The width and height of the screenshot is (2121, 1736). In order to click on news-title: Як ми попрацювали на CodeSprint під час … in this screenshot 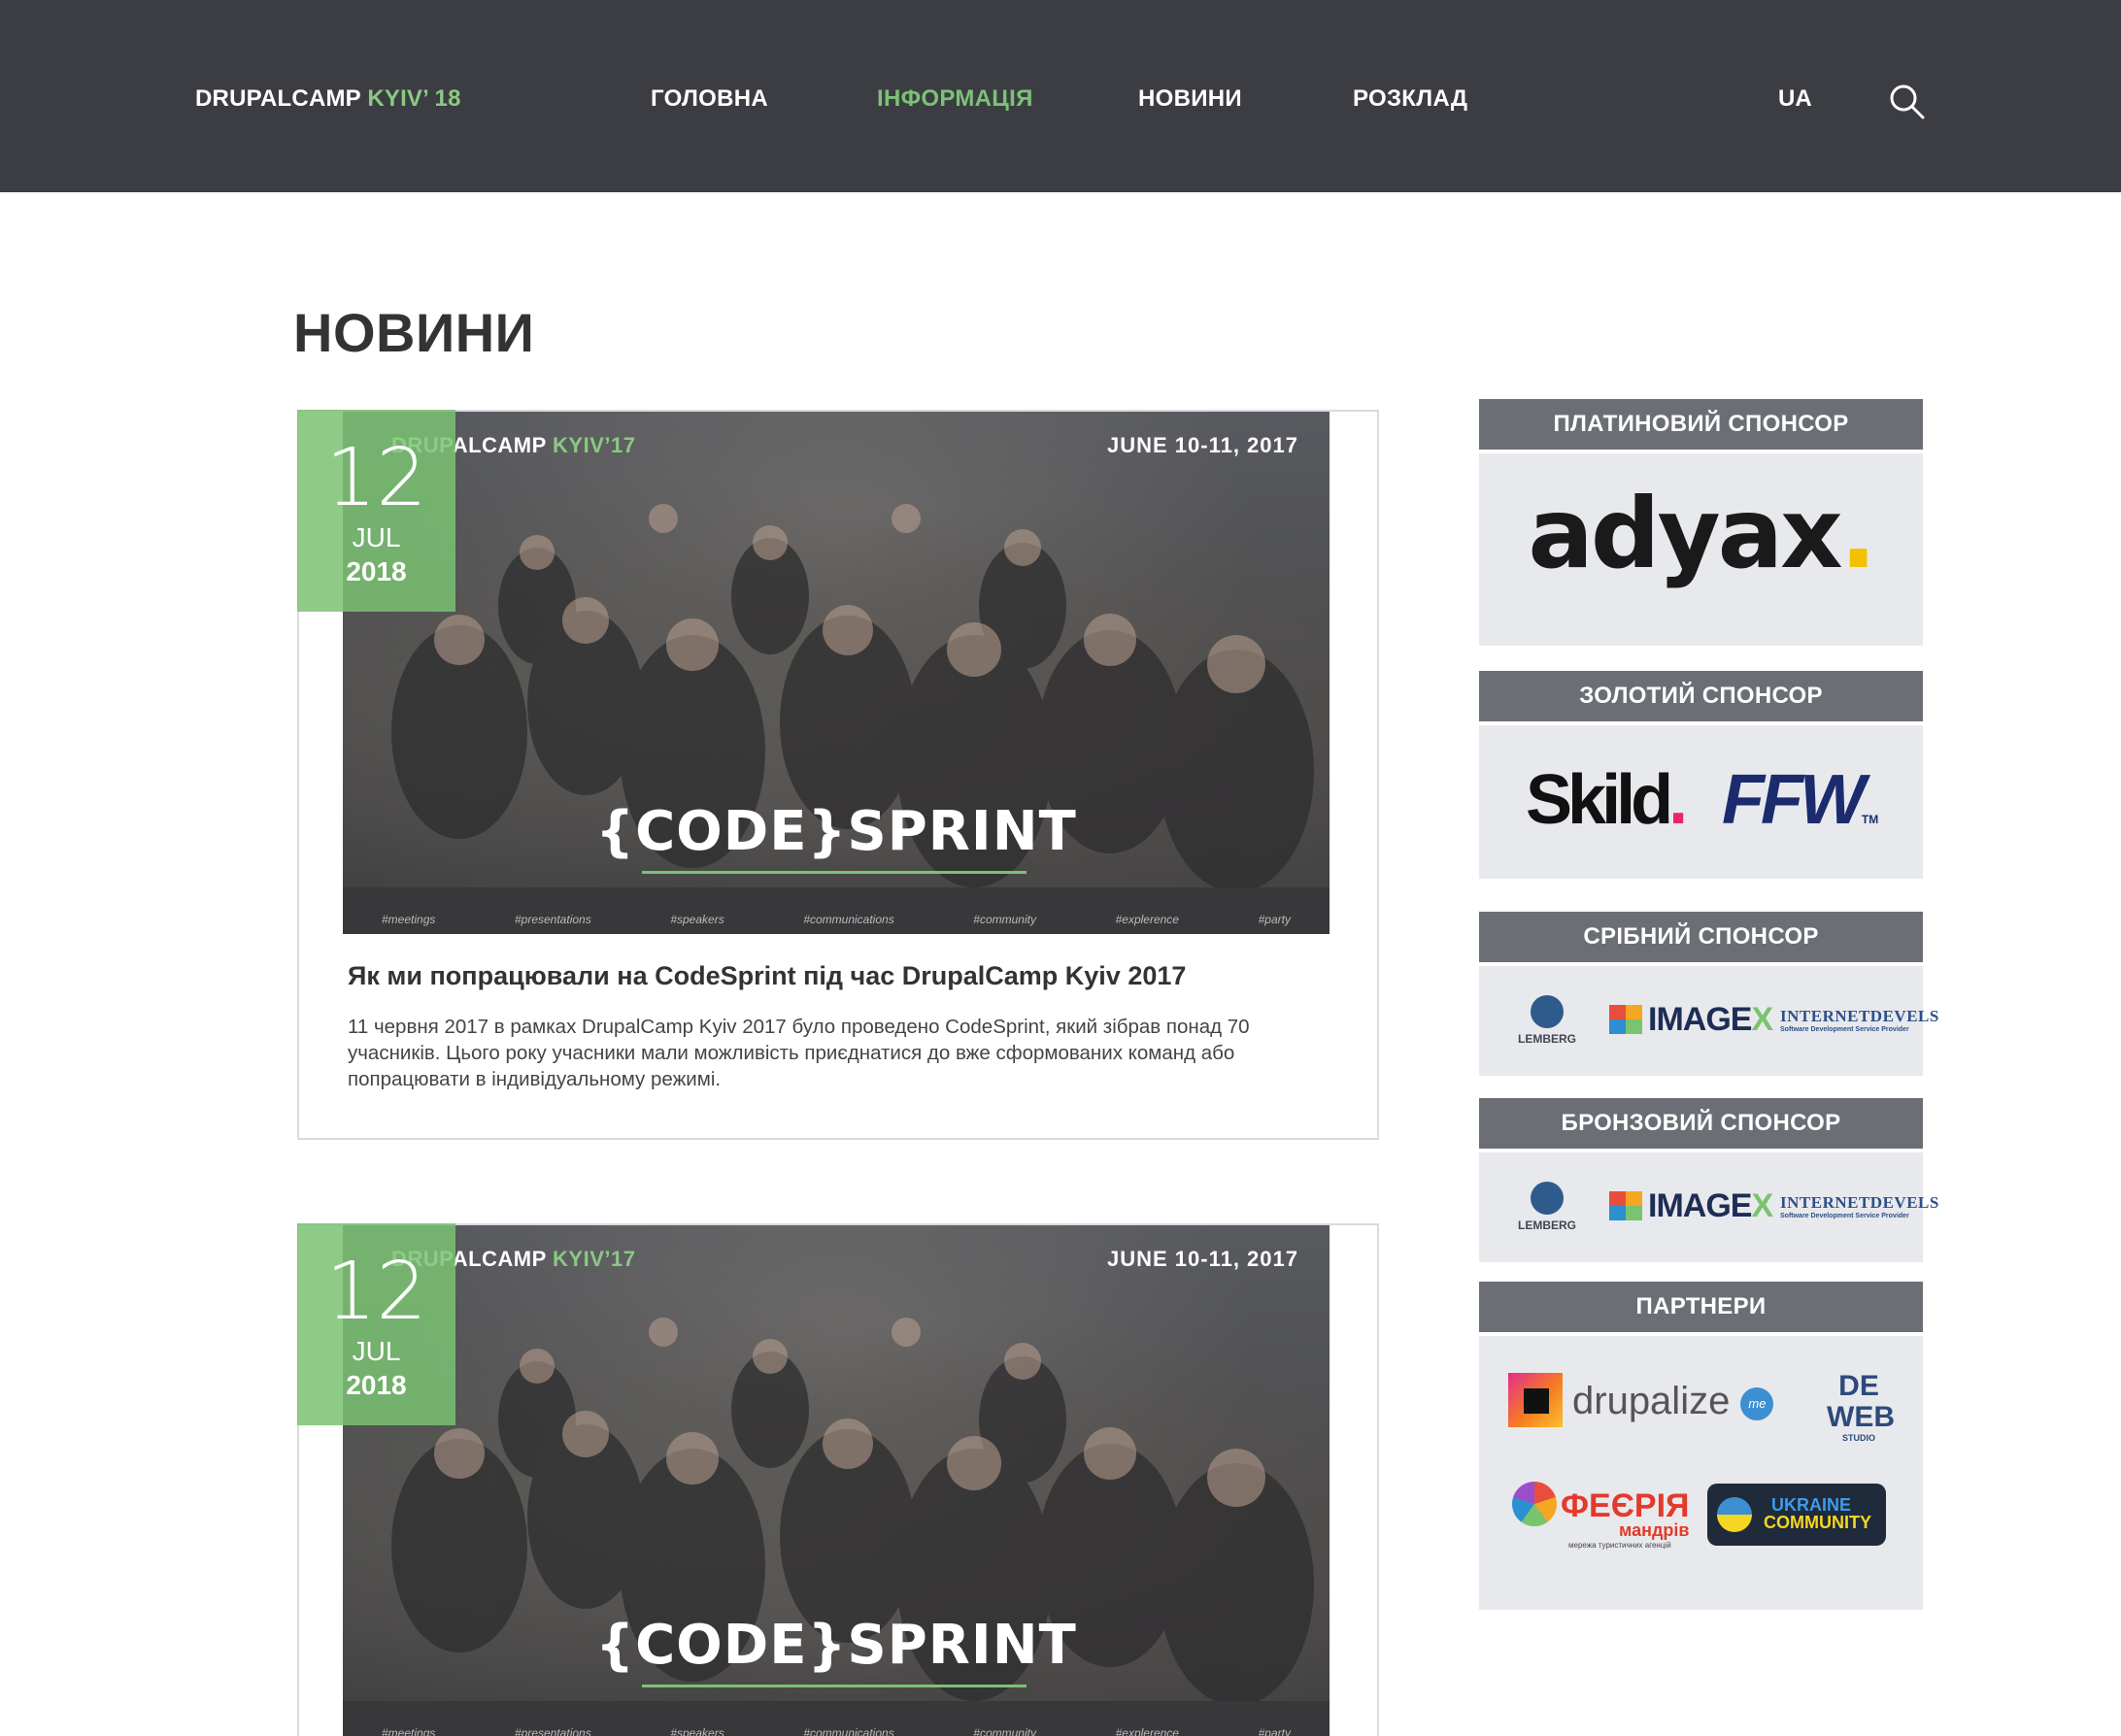, I will do `click(767, 976)`.